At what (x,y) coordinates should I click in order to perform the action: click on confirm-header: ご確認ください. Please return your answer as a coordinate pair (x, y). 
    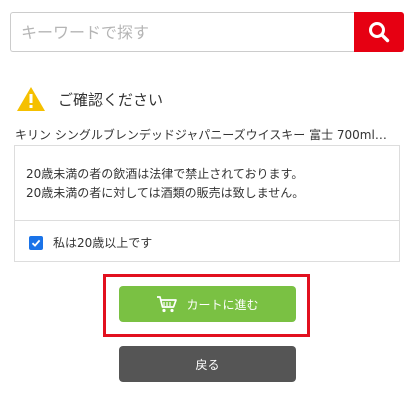
    Looking at the image, I should click on (89, 99).